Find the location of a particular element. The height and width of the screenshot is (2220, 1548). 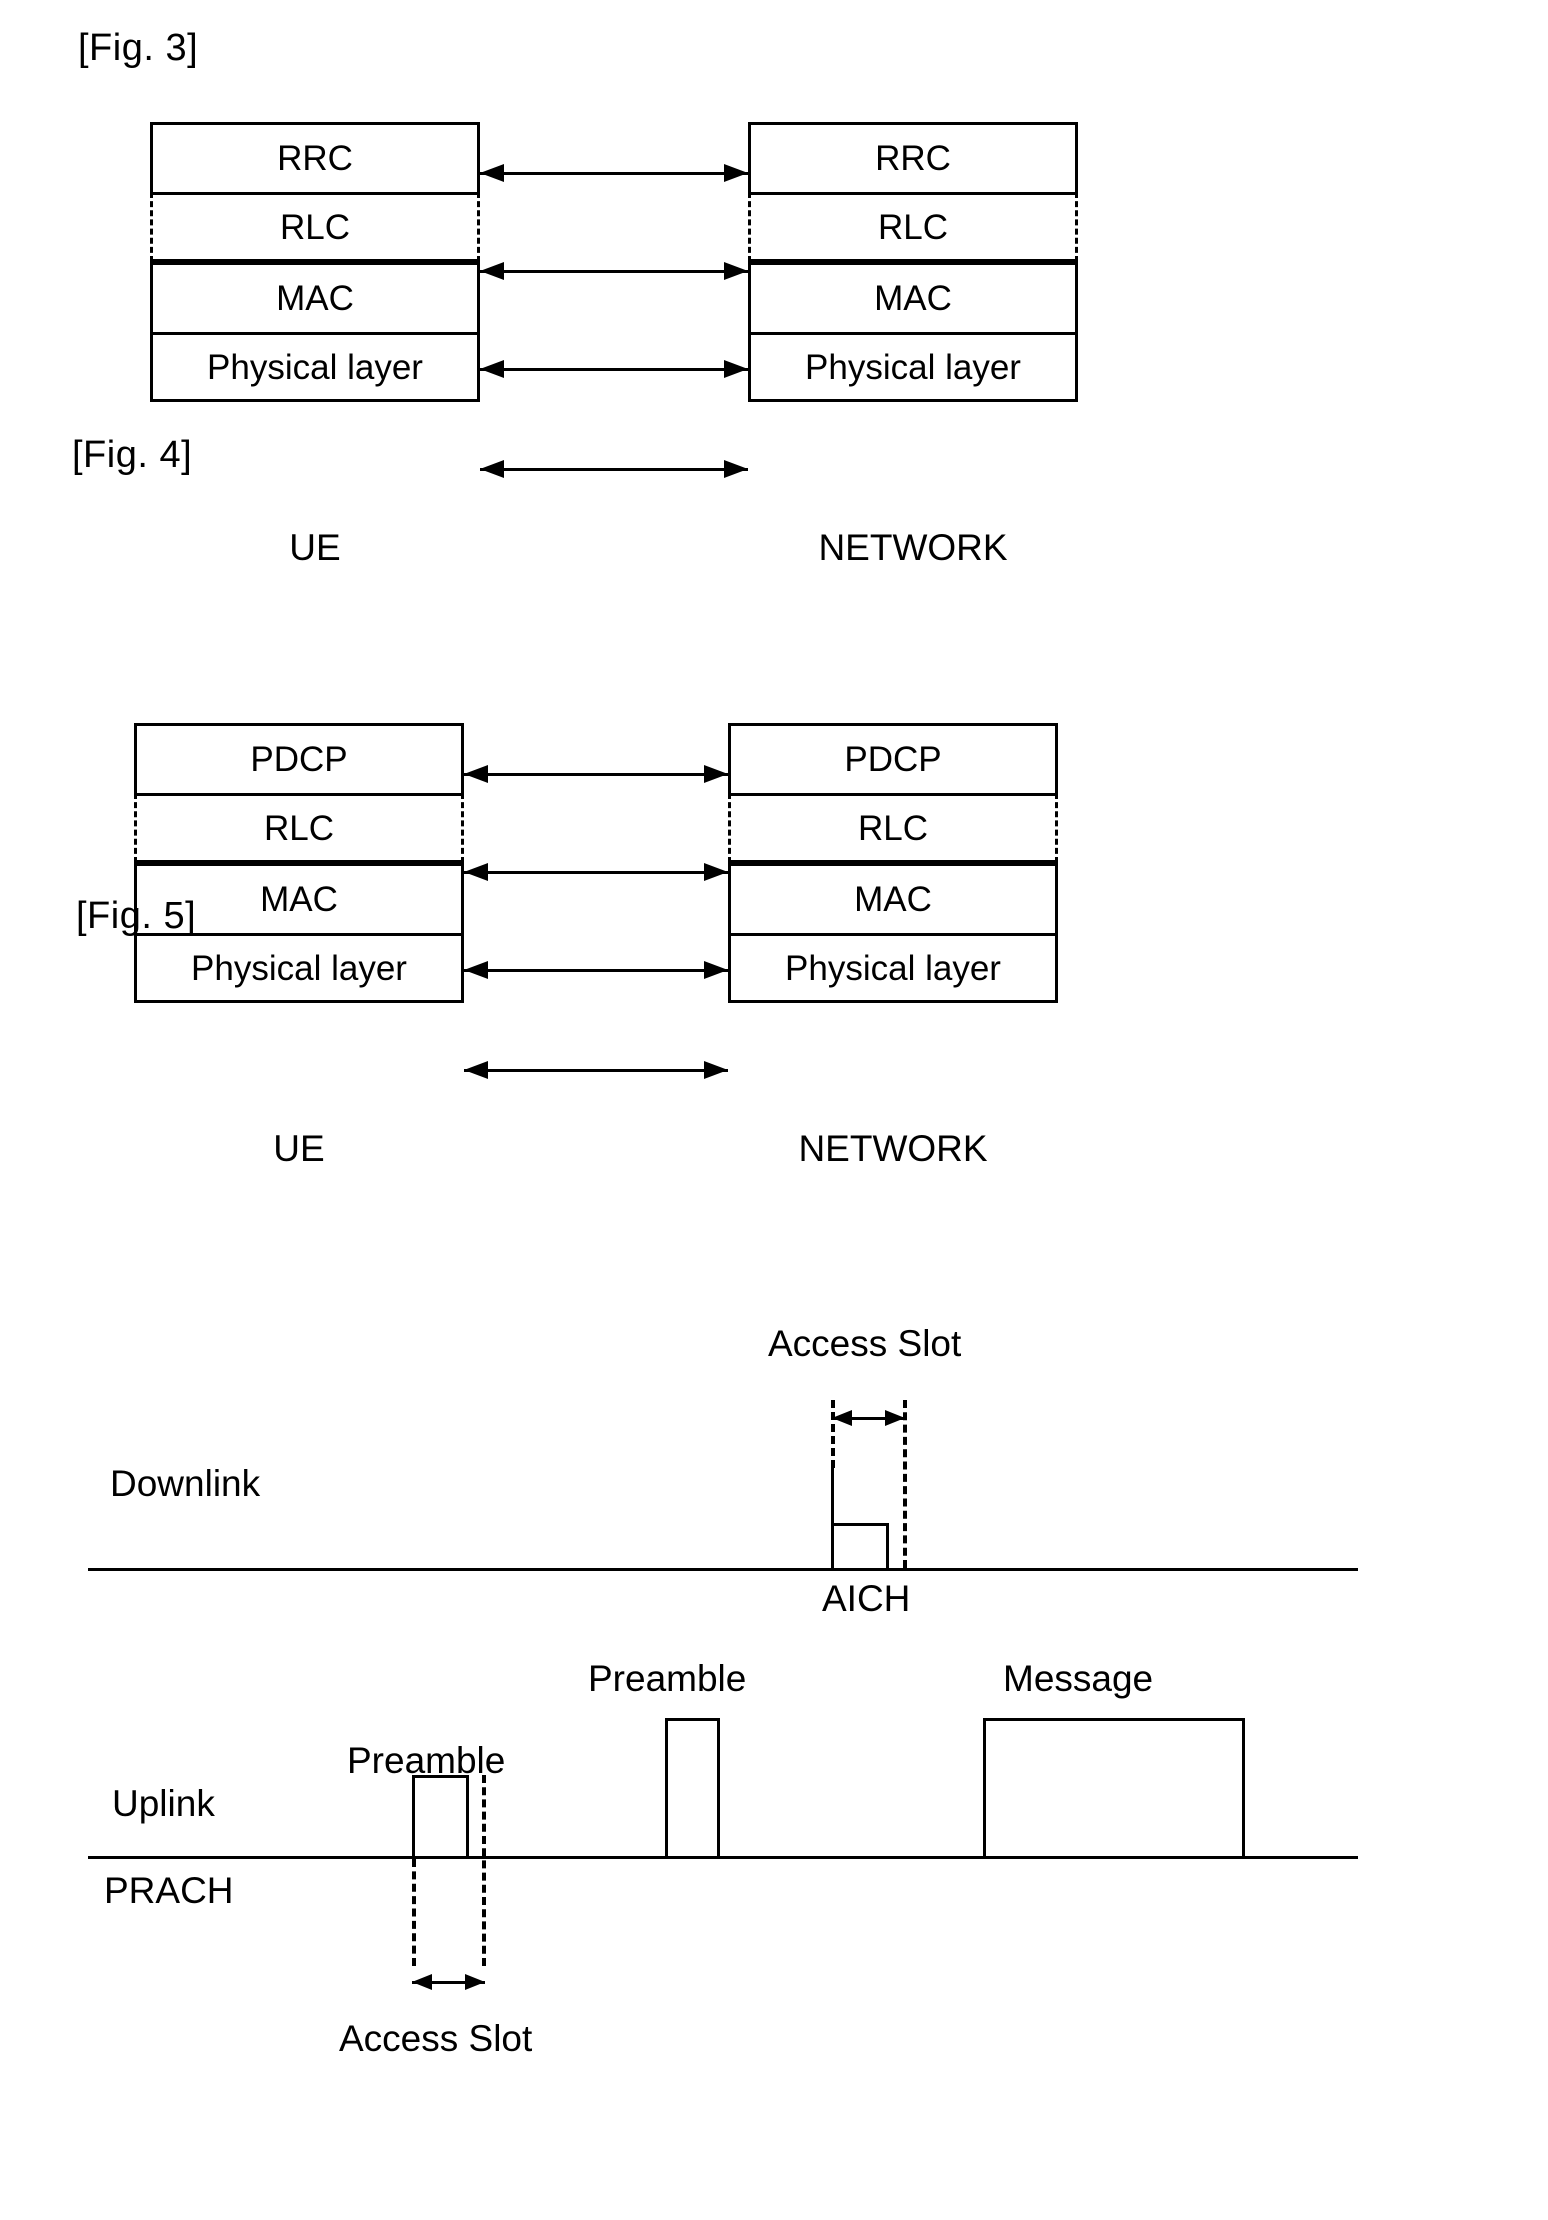

fig4-ue-row-pdcp-label: PDCP is located at coordinates (299, 759).